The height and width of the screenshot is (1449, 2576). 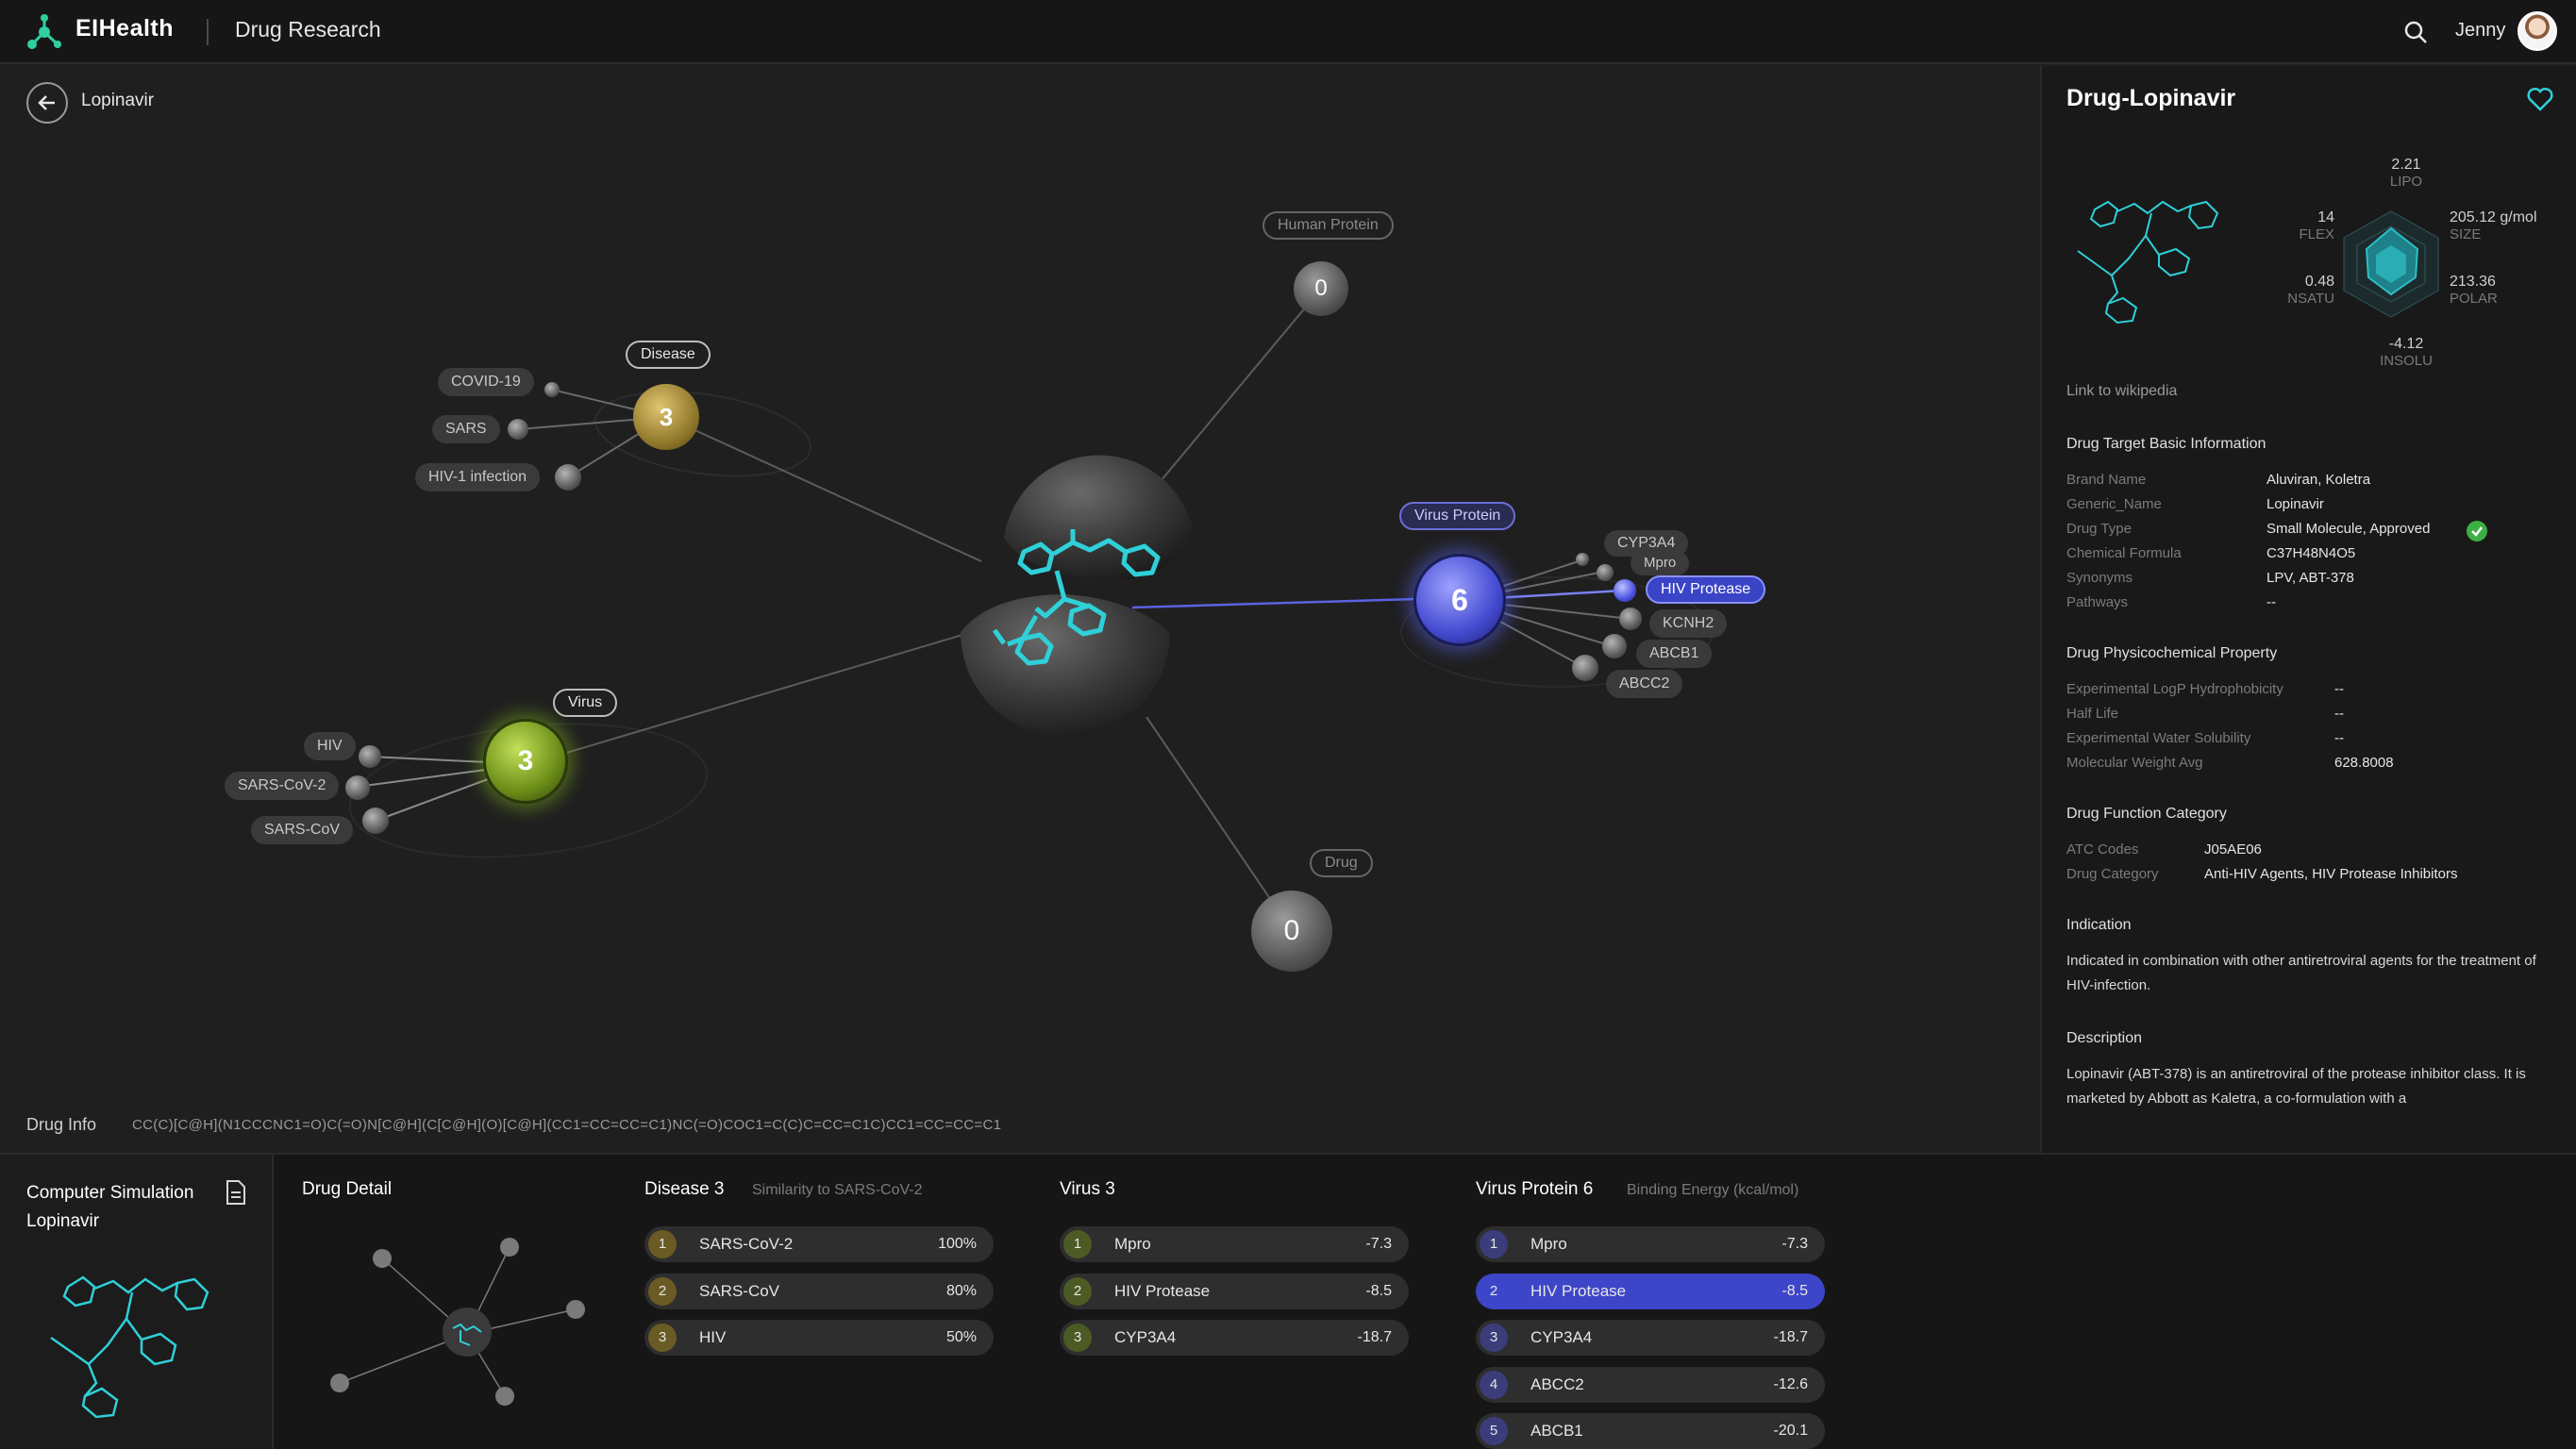 I want to click on top-bar: EIHealth Drug Research Jenny, so click(x=1288, y=32).